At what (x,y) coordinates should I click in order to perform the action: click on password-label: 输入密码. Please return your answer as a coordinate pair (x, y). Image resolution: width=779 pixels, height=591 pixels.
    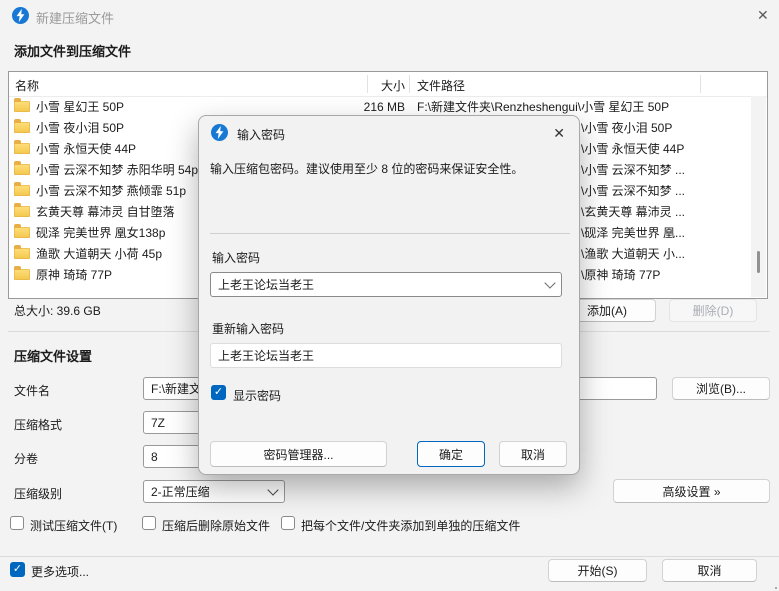
    Looking at the image, I should click on (236, 258).